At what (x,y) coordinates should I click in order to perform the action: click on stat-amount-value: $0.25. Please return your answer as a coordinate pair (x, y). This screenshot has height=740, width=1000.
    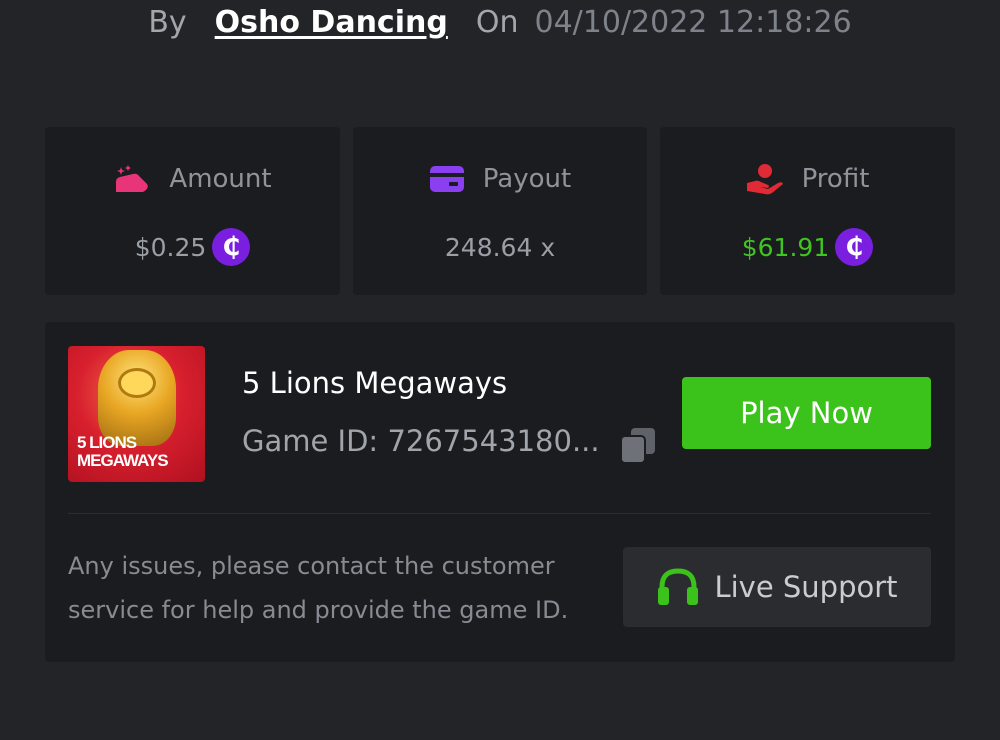
    Looking at the image, I should click on (170, 247).